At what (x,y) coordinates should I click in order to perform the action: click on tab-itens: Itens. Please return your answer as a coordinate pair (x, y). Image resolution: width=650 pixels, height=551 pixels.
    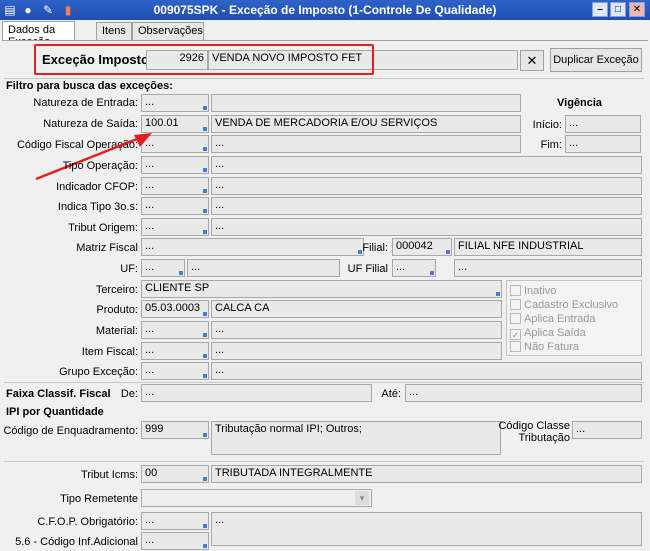
    Looking at the image, I should click on (114, 31).